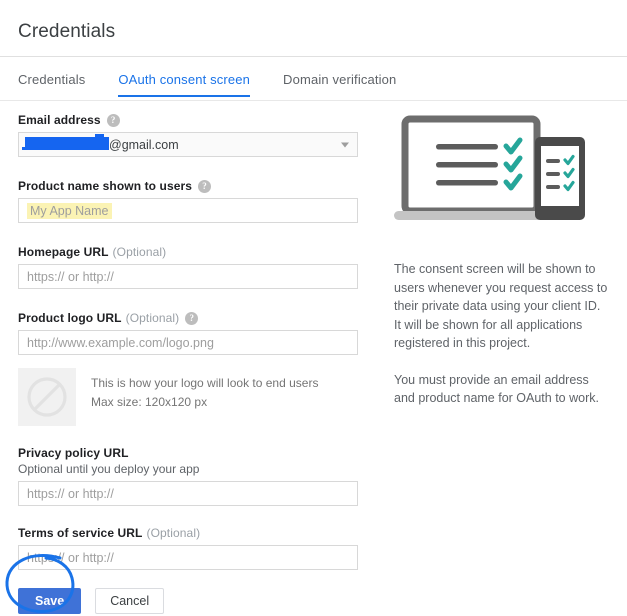 The image size is (627, 616). Describe the element at coordinates (70, 557) in the screenshot. I see `terms-of-service-url-placeholder: https:// or http://` at that location.